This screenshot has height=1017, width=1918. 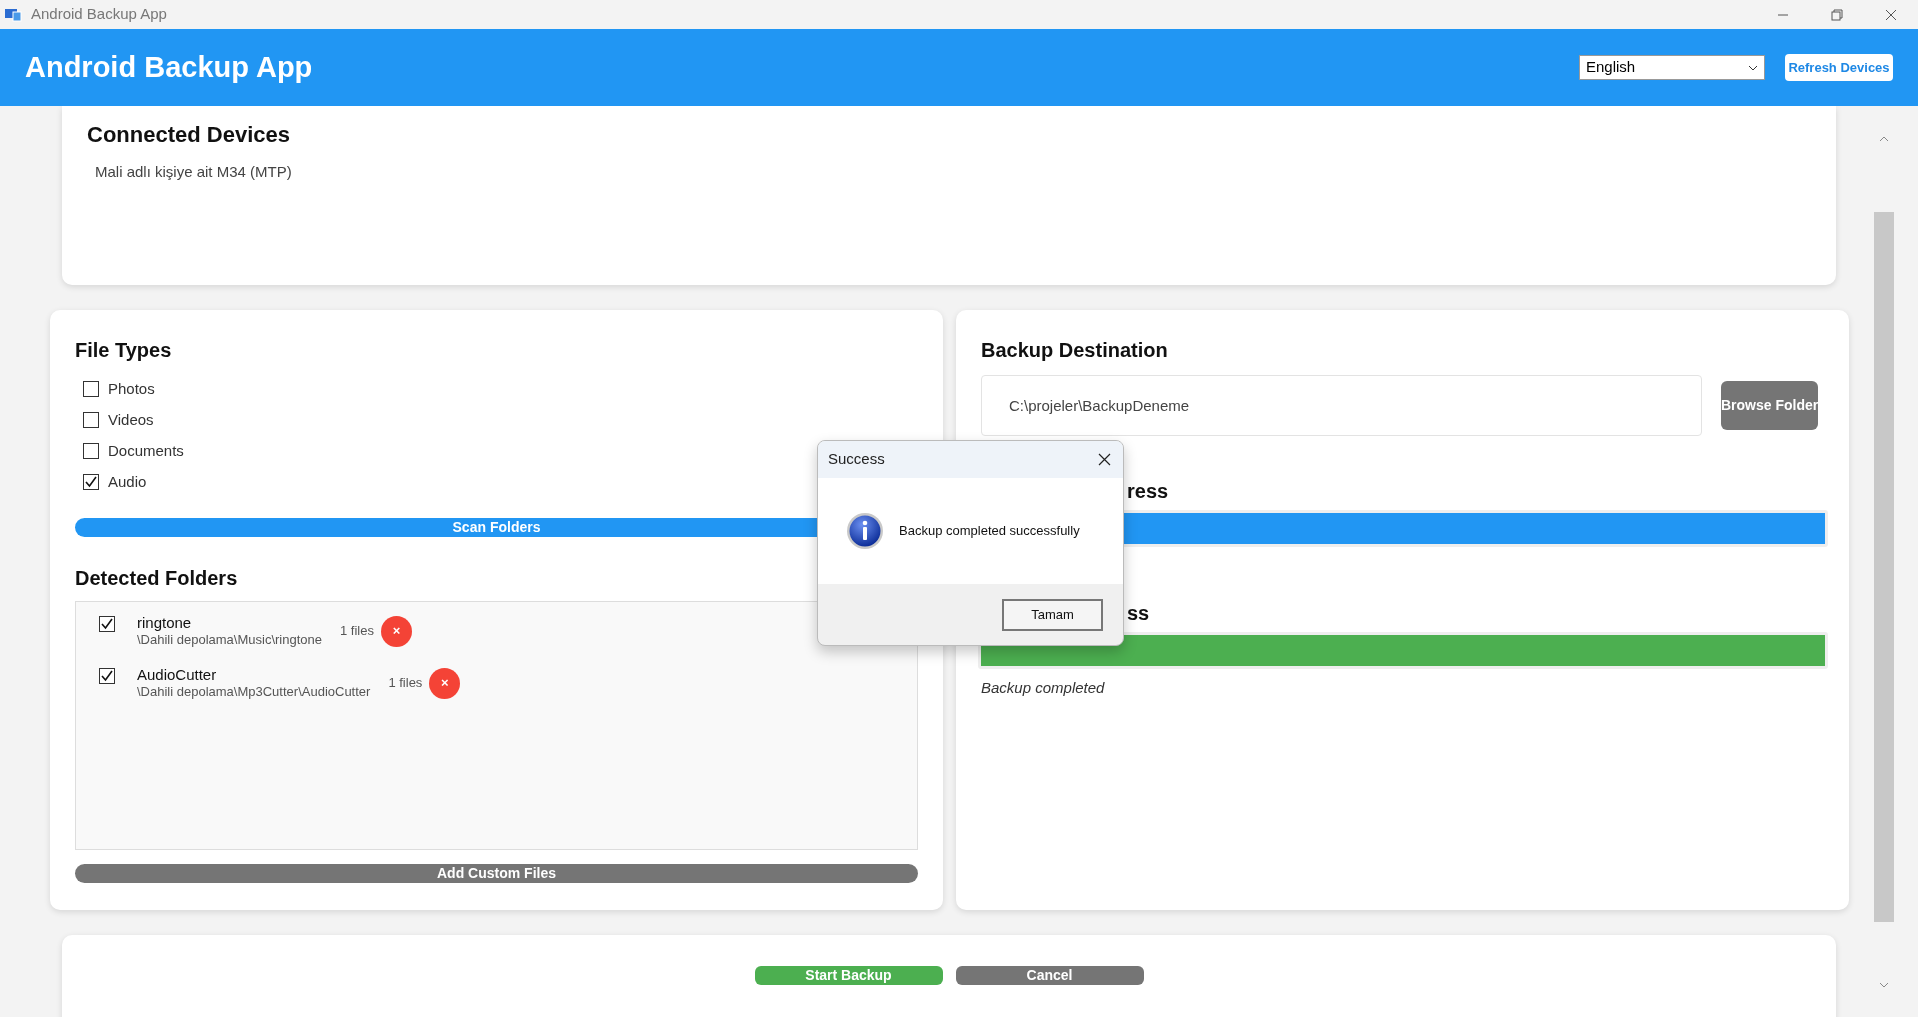 What do you see at coordinates (1139, 613) in the screenshot?
I see `section-heading: ss` at bounding box center [1139, 613].